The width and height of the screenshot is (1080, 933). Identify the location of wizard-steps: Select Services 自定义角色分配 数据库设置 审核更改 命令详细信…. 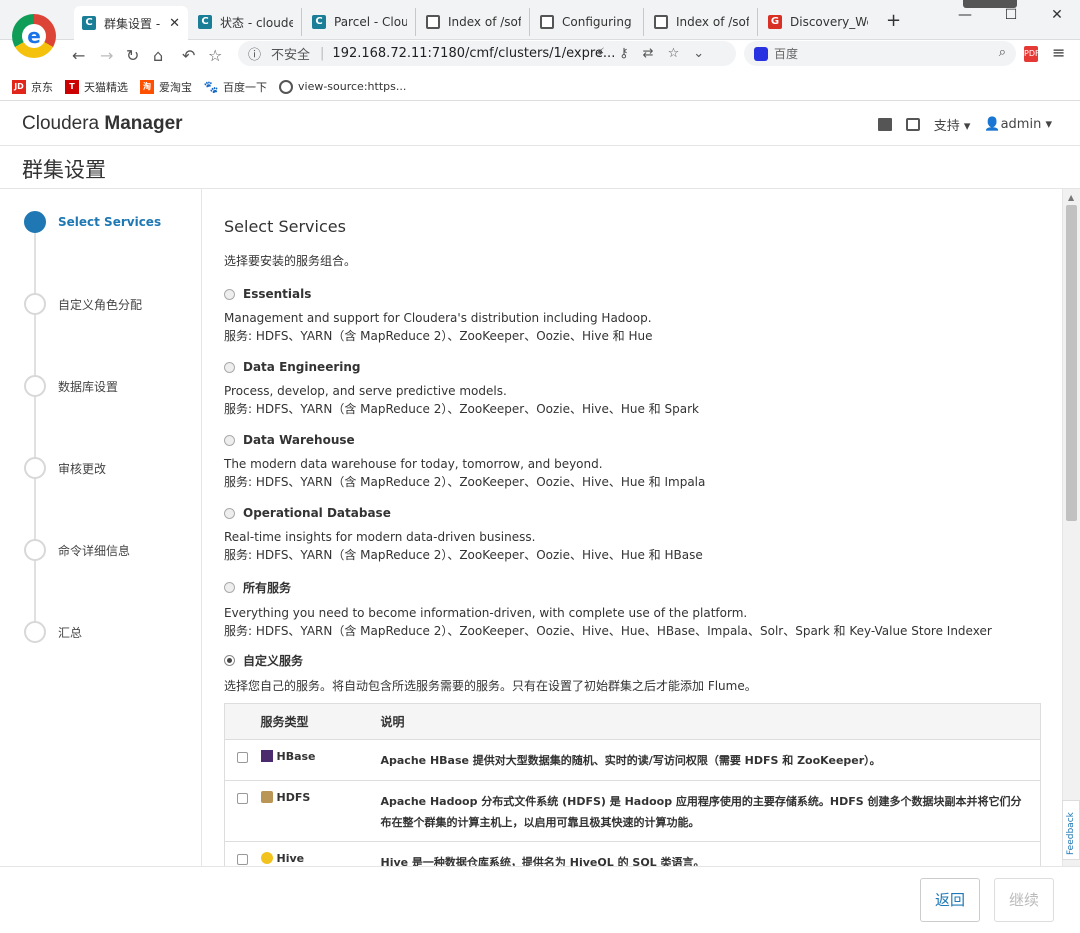
(101, 527).